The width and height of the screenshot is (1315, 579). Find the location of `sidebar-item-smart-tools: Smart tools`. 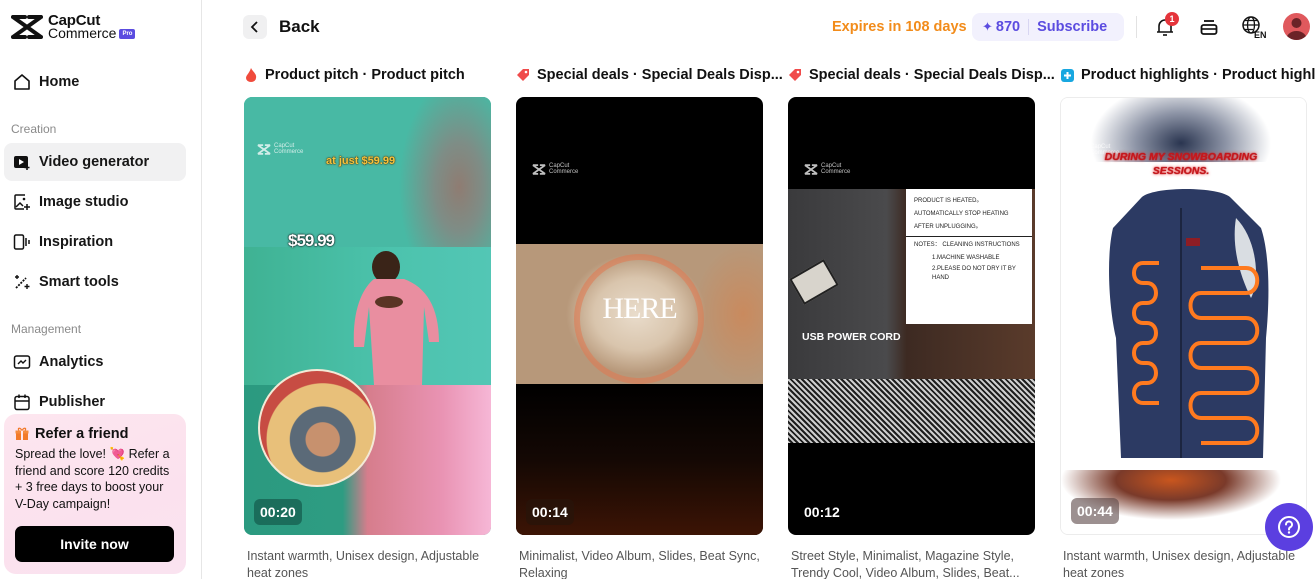

sidebar-item-smart-tools: Smart tools is located at coordinates (95, 282).